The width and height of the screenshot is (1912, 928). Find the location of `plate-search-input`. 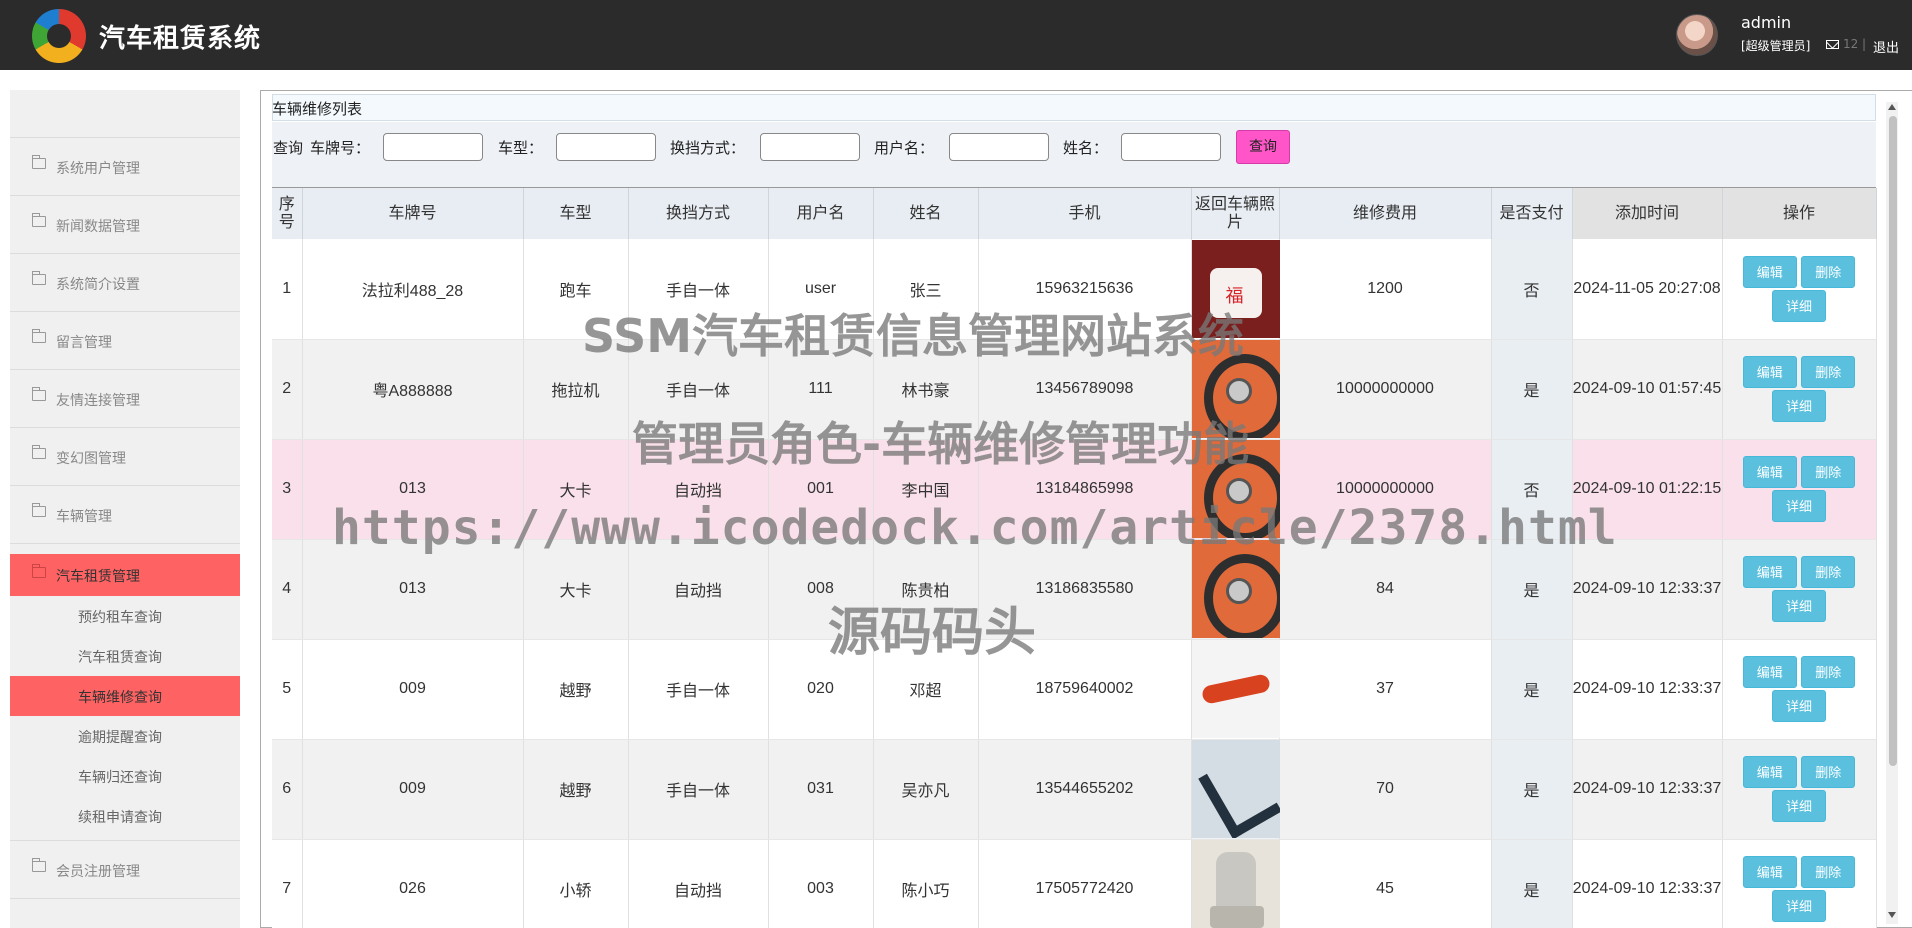

plate-search-input is located at coordinates (433, 147).